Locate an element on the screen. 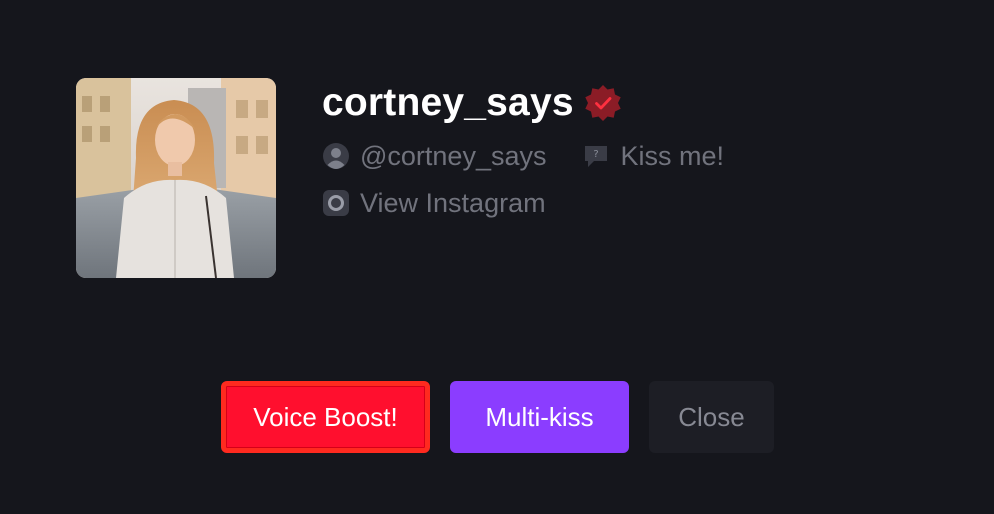 This screenshot has width=994, height=514. action-buttons: Voice Boost! Multi-kiss Close is located at coordinates (497, 417).